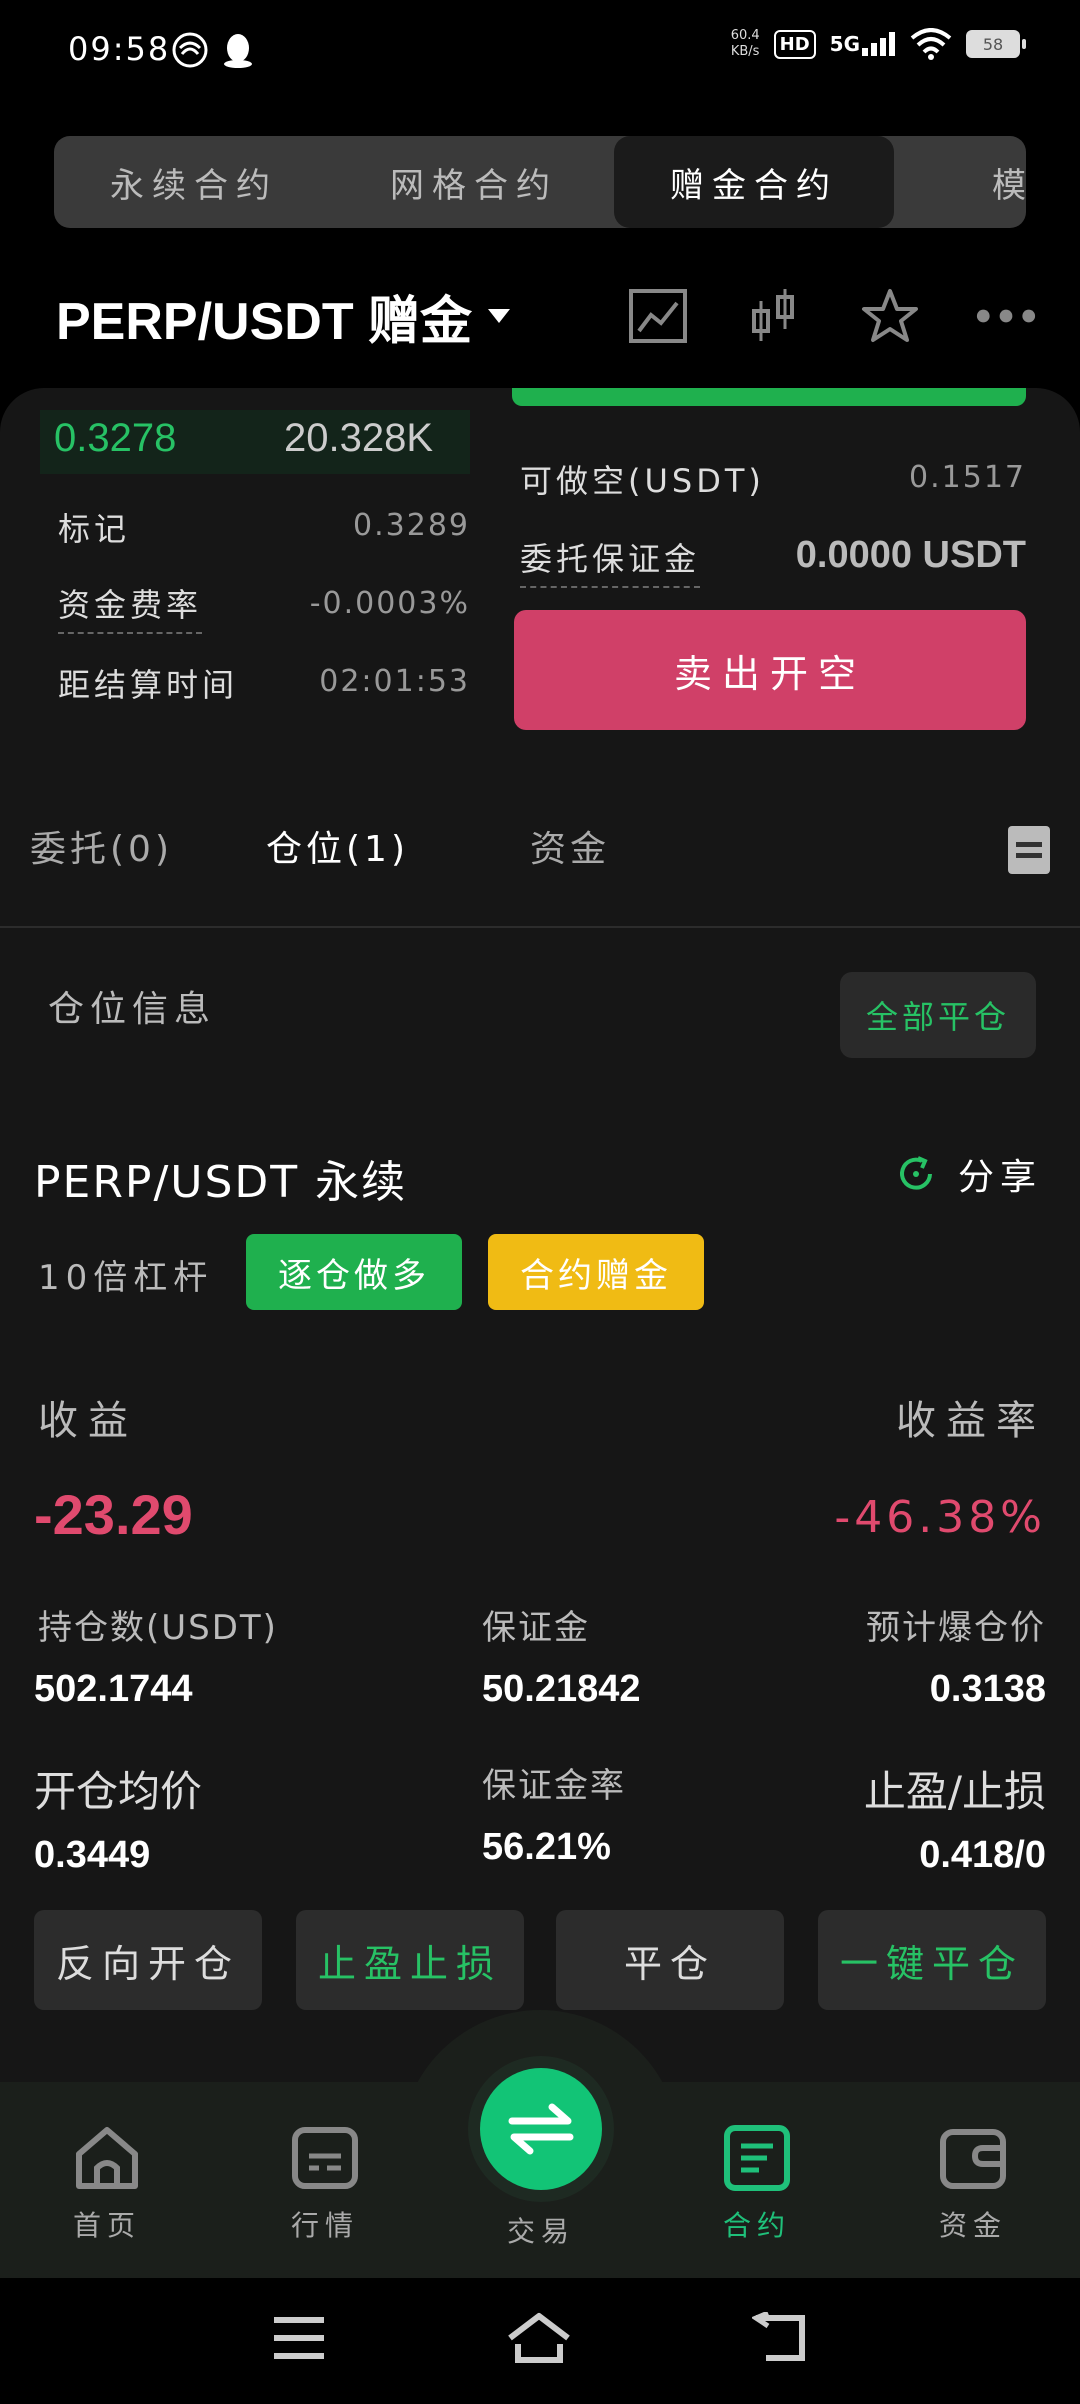 This screenshot has height=2404, width=1080. I want to click on tab-funds: 资金, so click(570, 846).